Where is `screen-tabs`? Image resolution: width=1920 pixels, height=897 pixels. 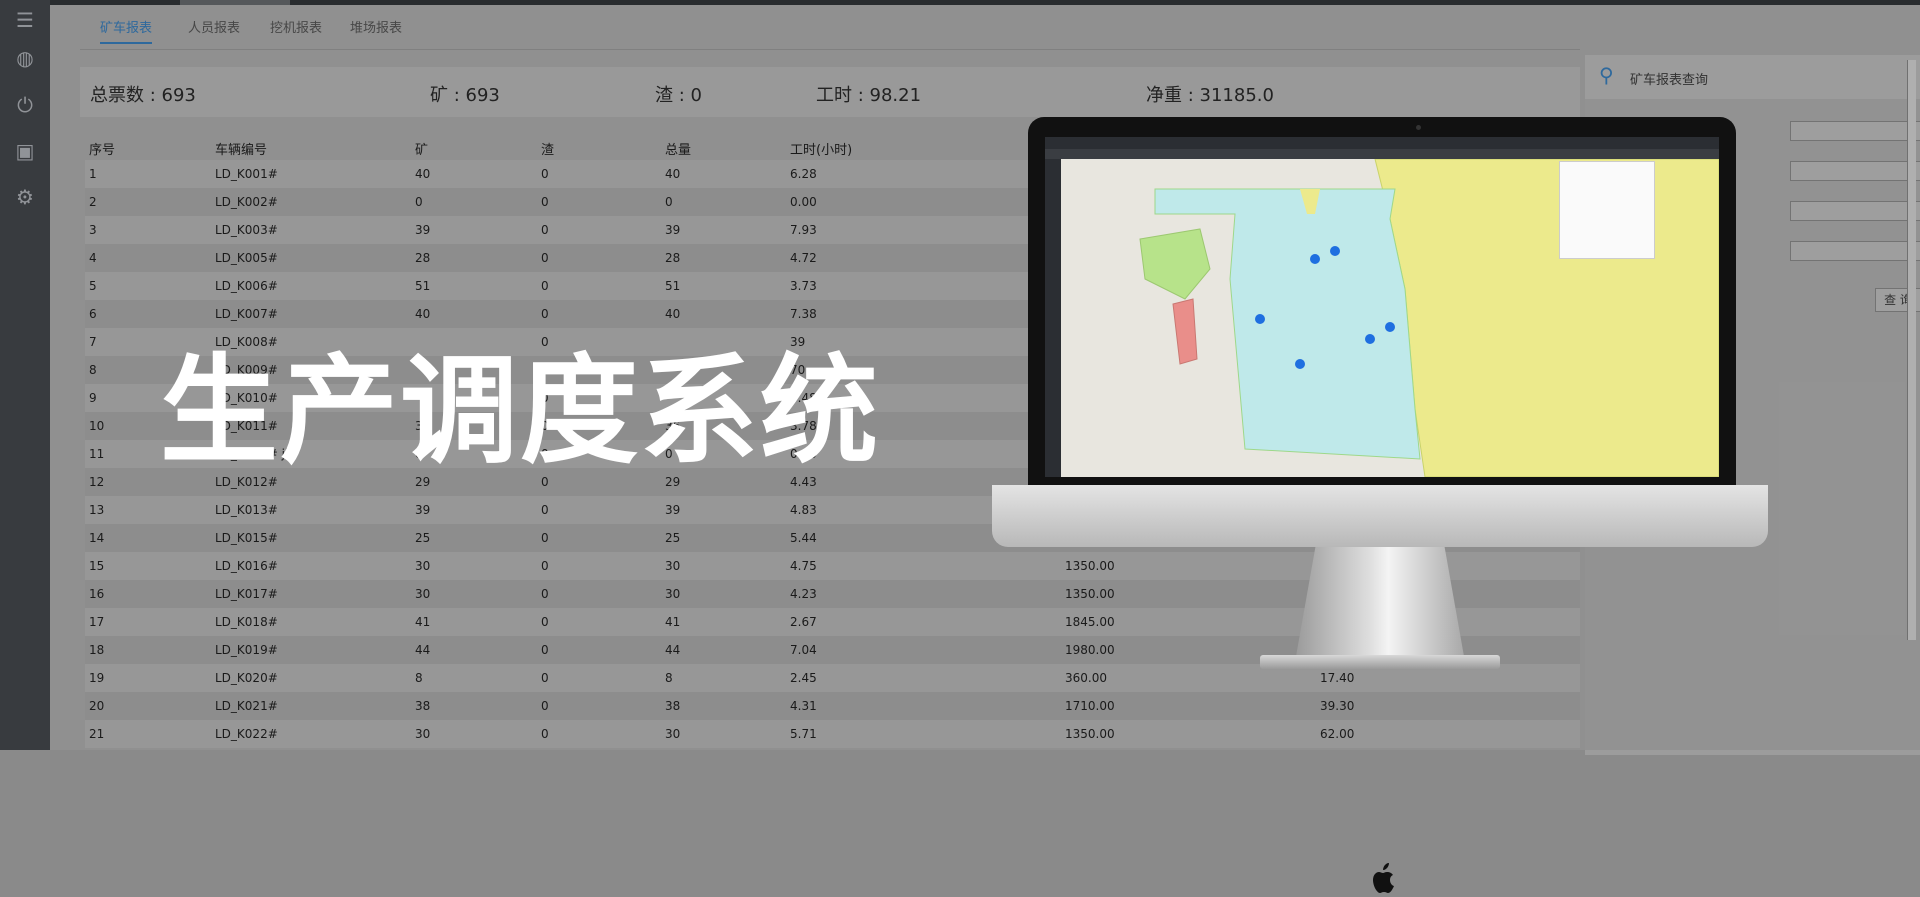 screen-tabs is located at coordinates (1382, 154).